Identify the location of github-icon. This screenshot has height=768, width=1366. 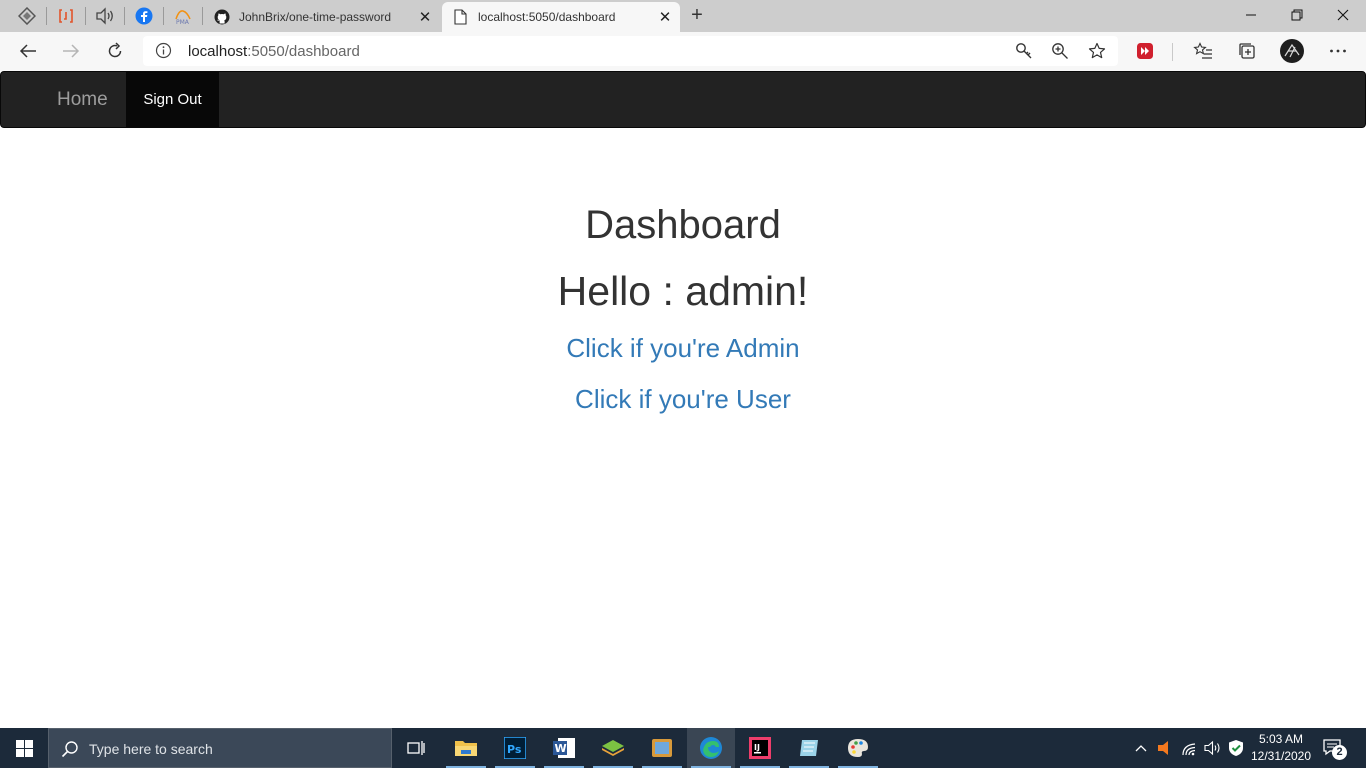
(222, 17).